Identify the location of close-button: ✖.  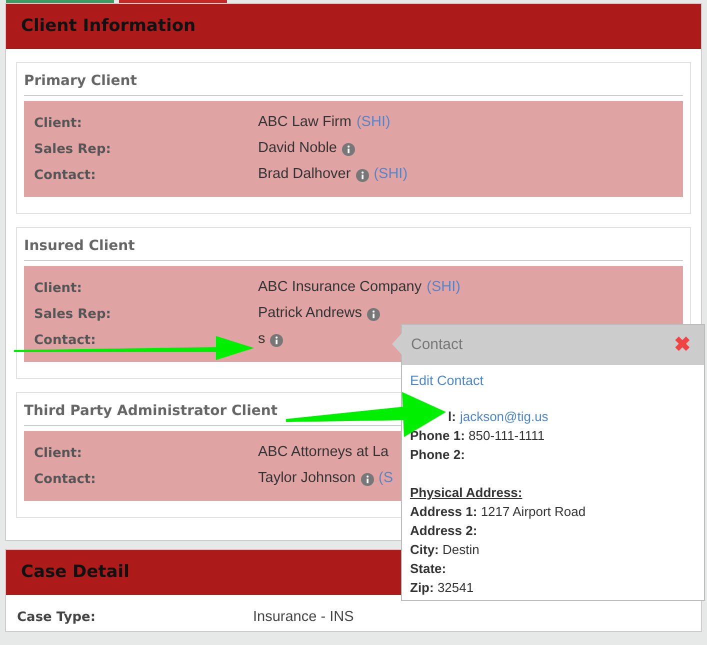
(684, 345).